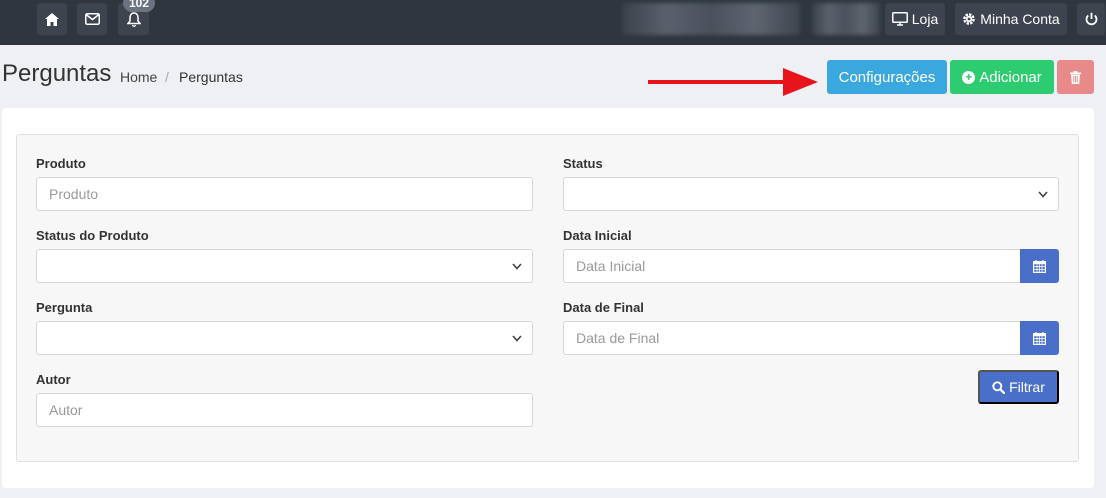  I want to click on plus-circle-icon: +, so click(969, 77).